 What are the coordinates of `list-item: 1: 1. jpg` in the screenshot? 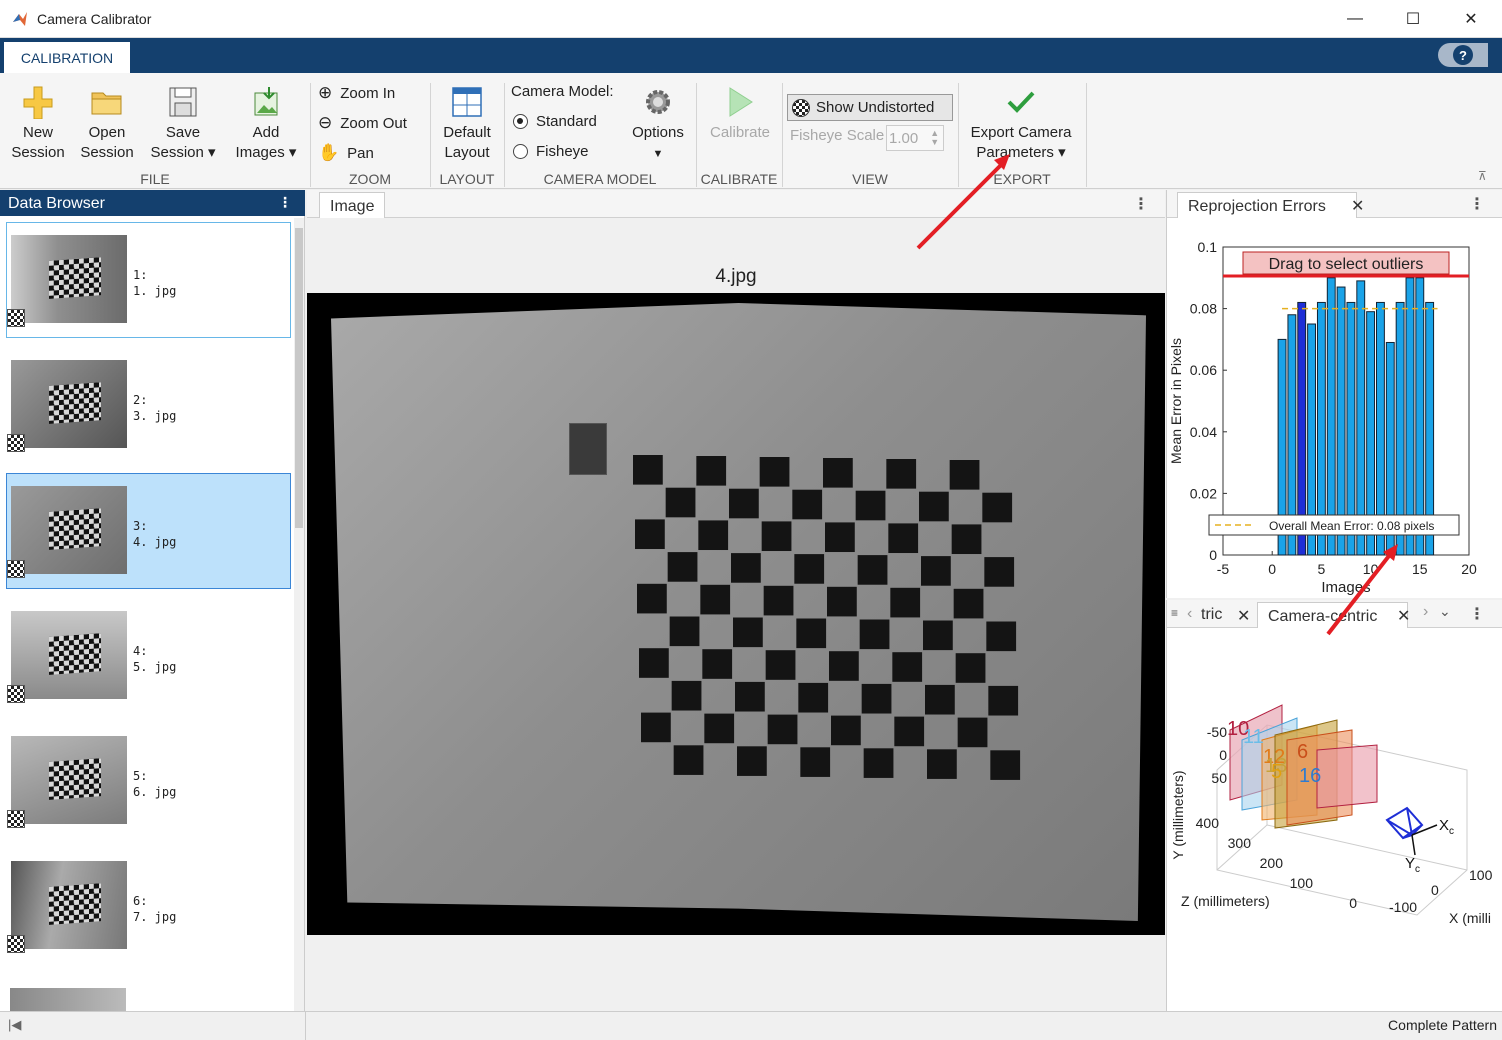 It's located at (148, 280).